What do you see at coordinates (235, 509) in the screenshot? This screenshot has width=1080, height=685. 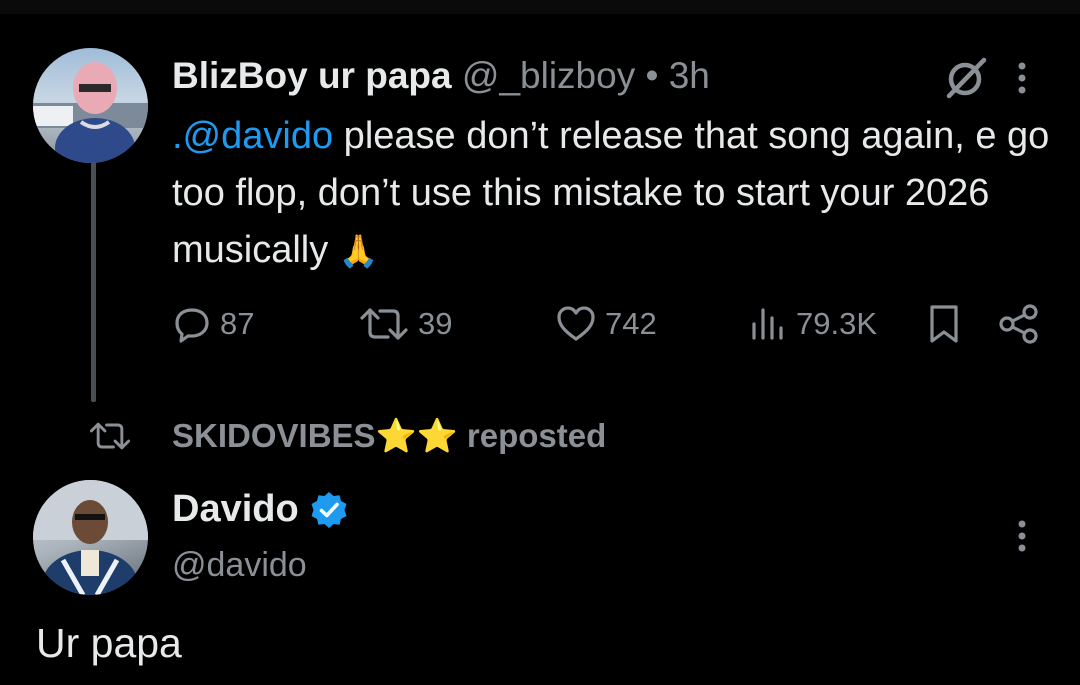 I see `display-name: Davido` at bounding box center [235, 509].